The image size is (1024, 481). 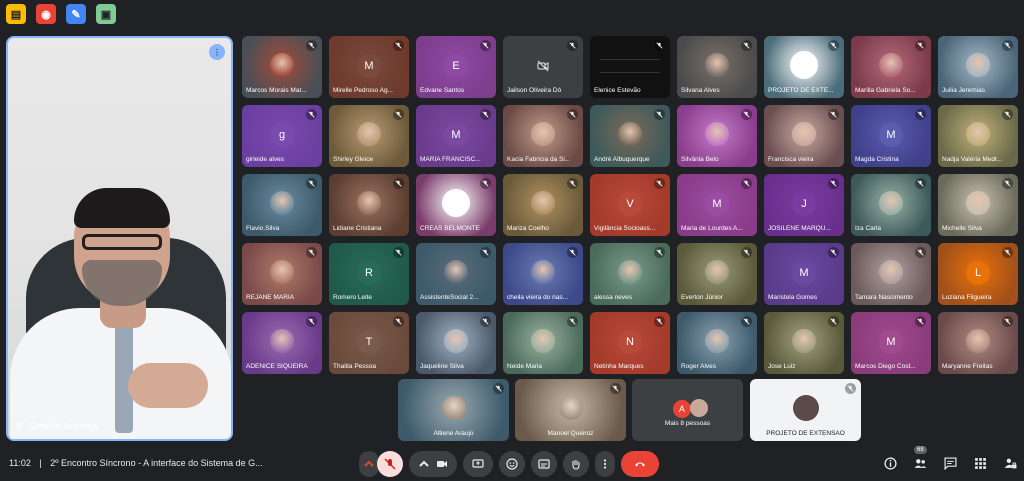 I want to click on meeting-details-button, so click(x=890, y=463).